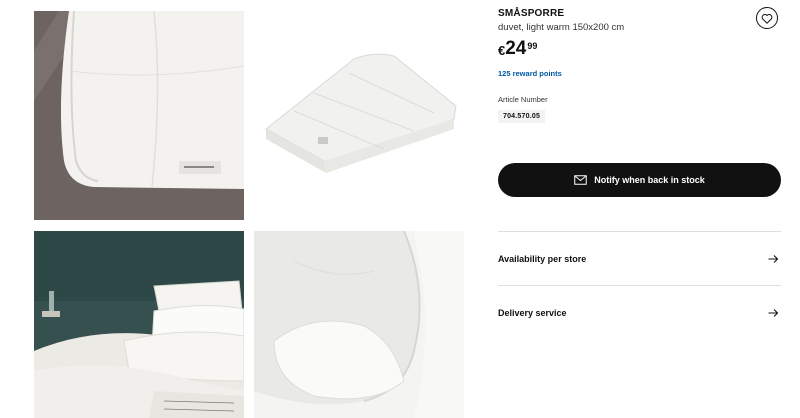 This screenshot has width=800, height=418. I want to click on price-currency: €, so click(502, 50).